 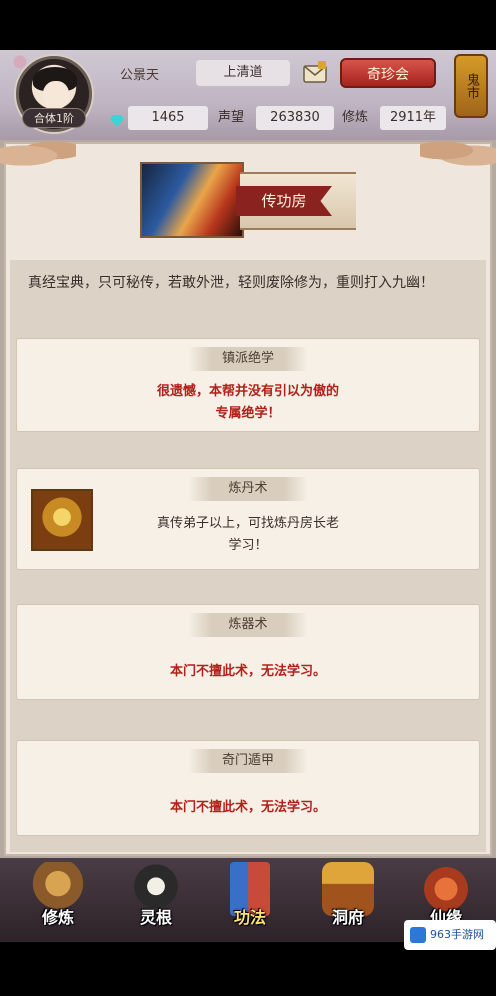 What do you see at coordinates (295, 118) in the screenshot?
I see `reputation-value: 263830` at bounding box center [295, 118].